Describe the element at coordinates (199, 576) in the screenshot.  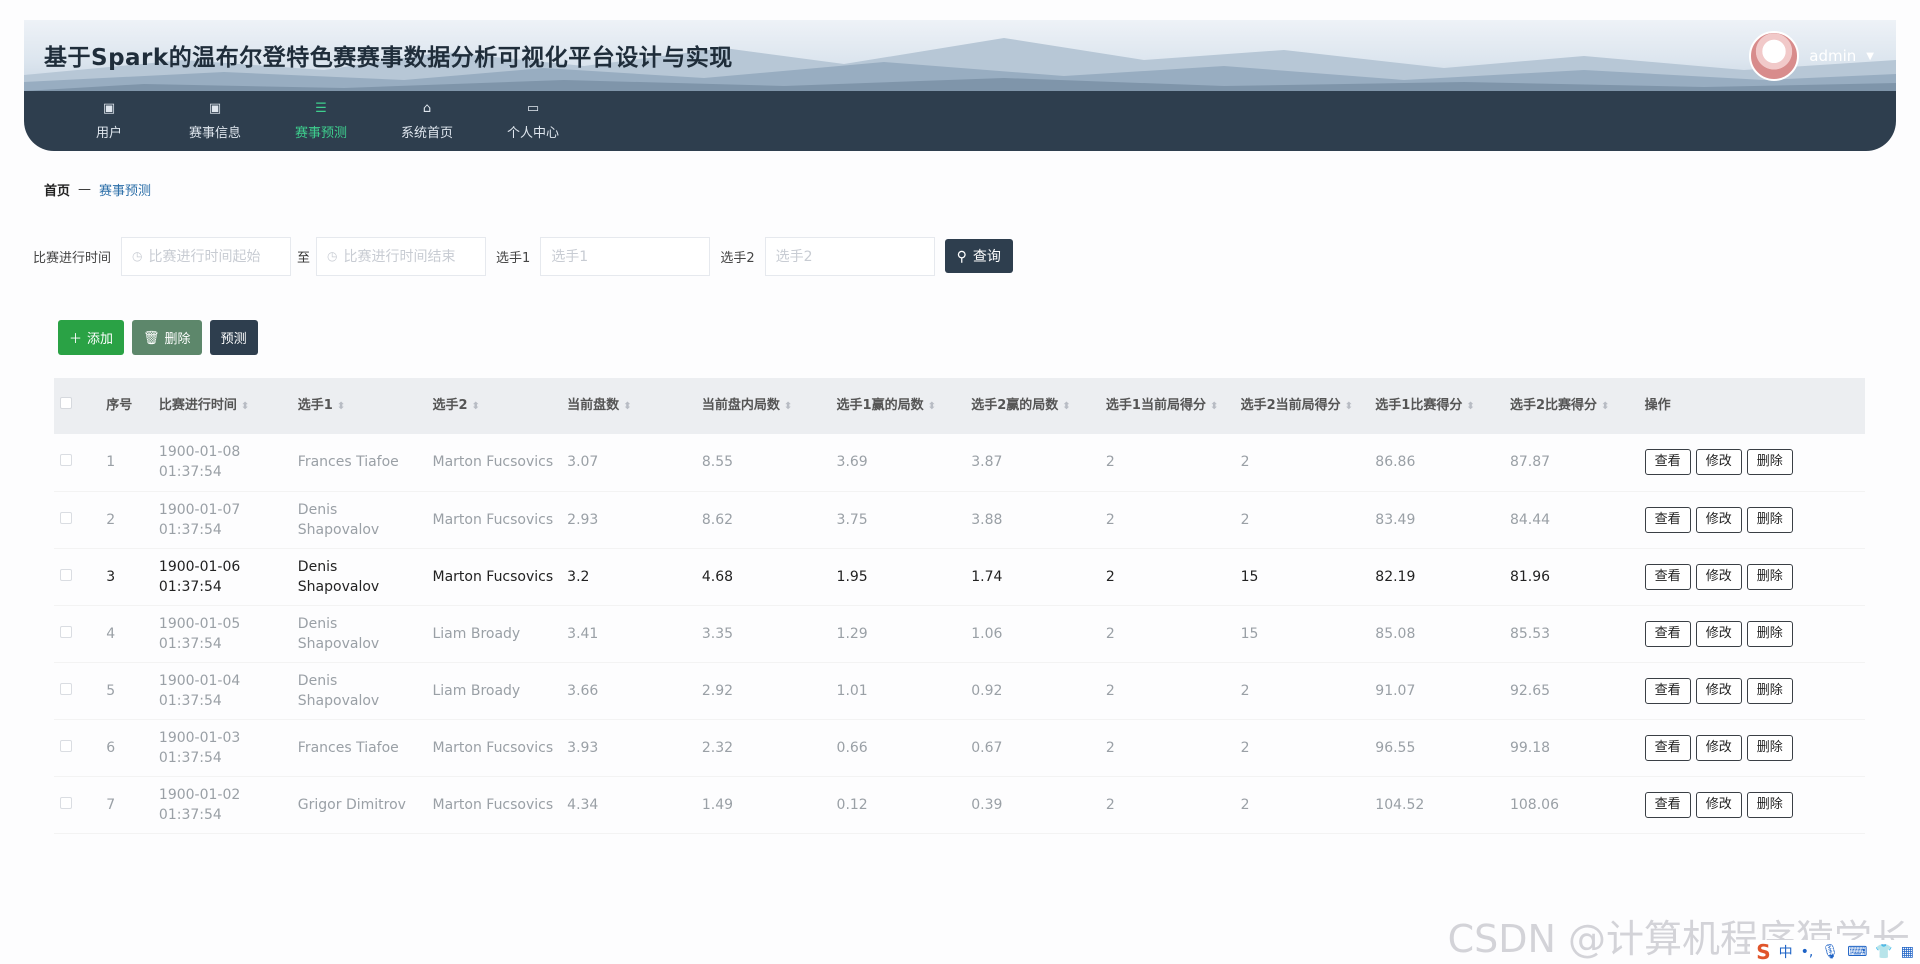
I see `table-cell: 1900-01-06 01:37:54` at that location.